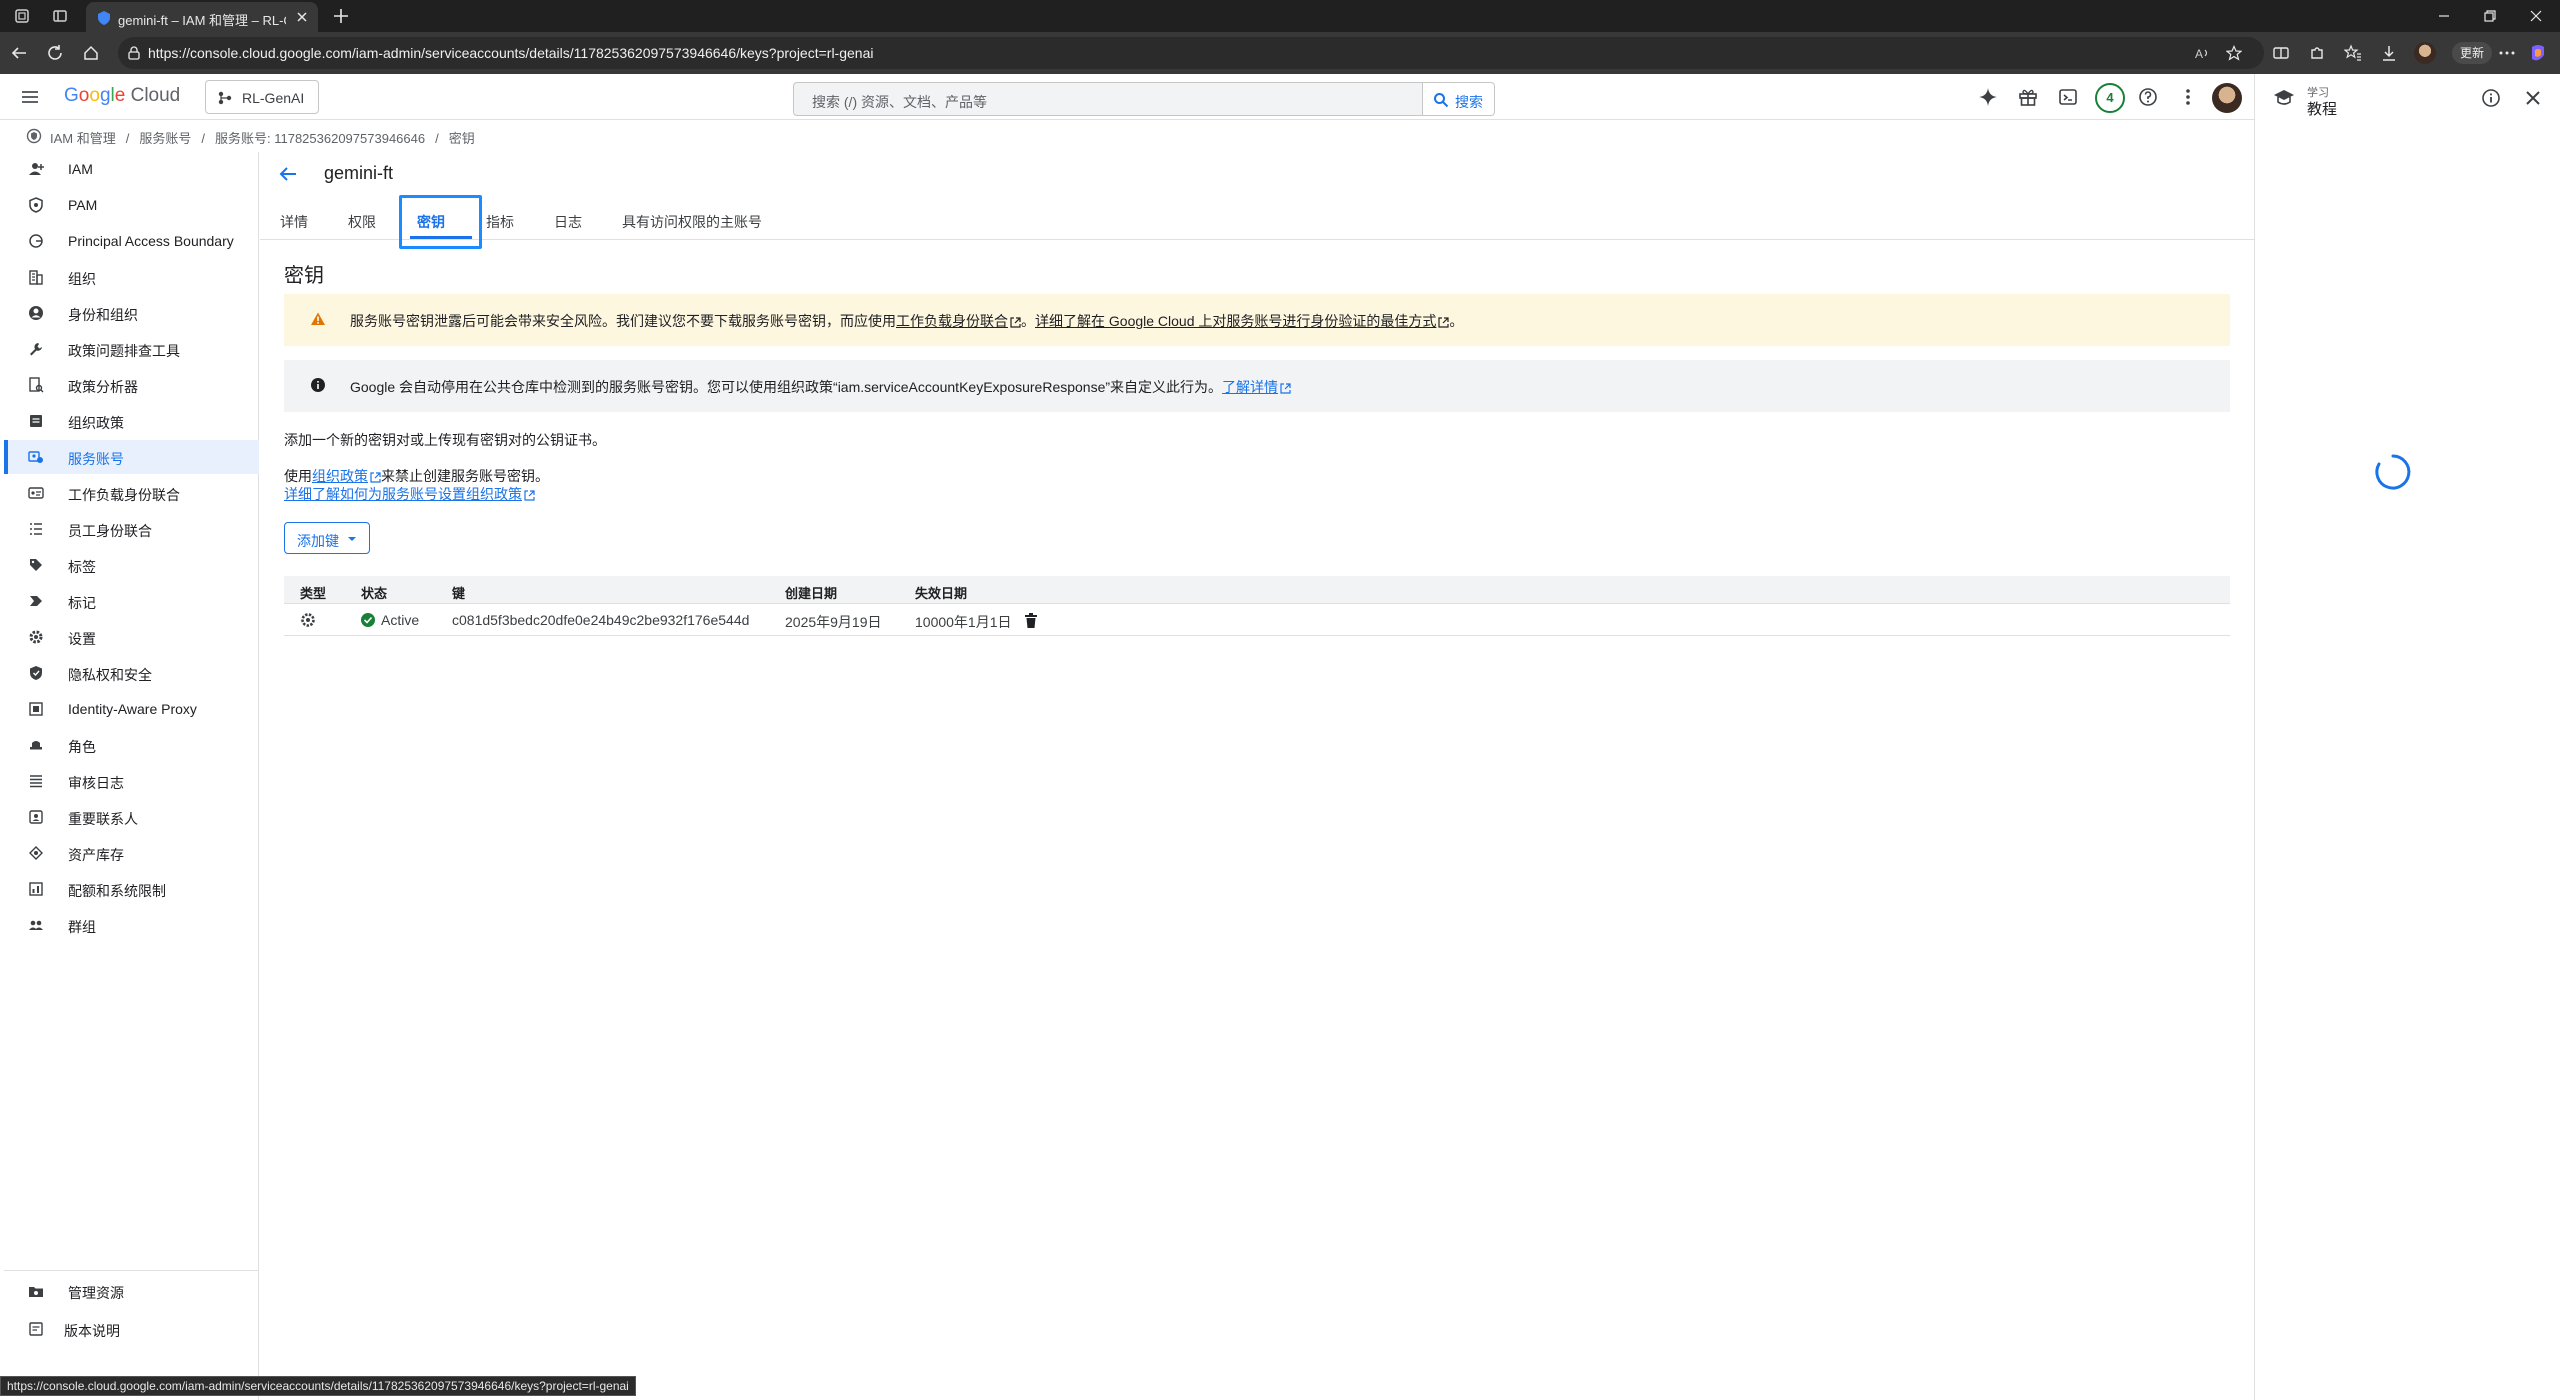  I want to click on loading-spinner-icon, so click(2393, 472).